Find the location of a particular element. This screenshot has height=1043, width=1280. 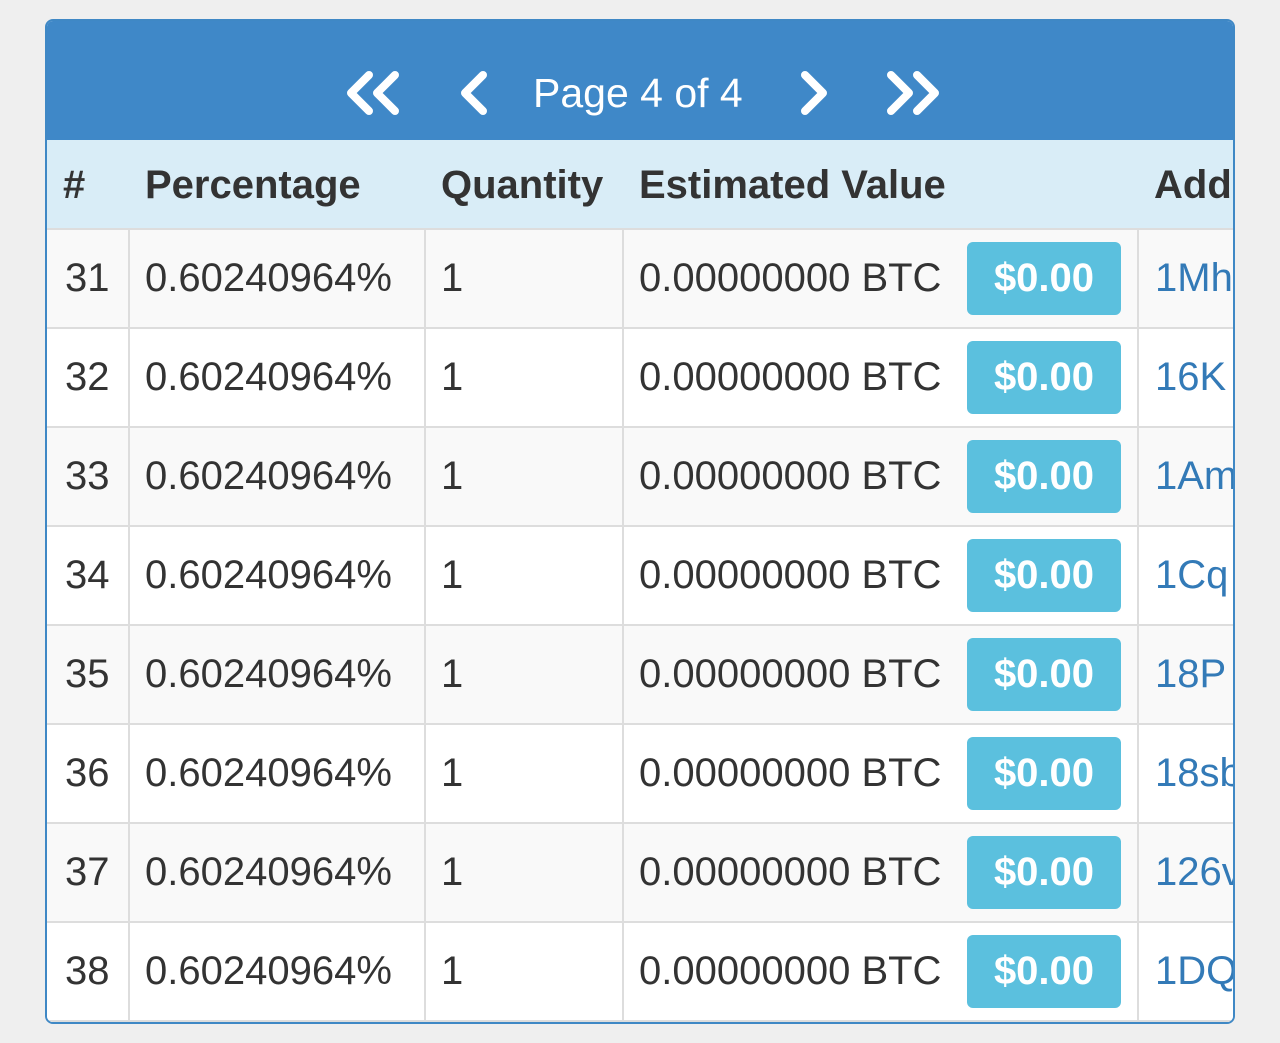

last-page-button is located at coordinates (913, 93).